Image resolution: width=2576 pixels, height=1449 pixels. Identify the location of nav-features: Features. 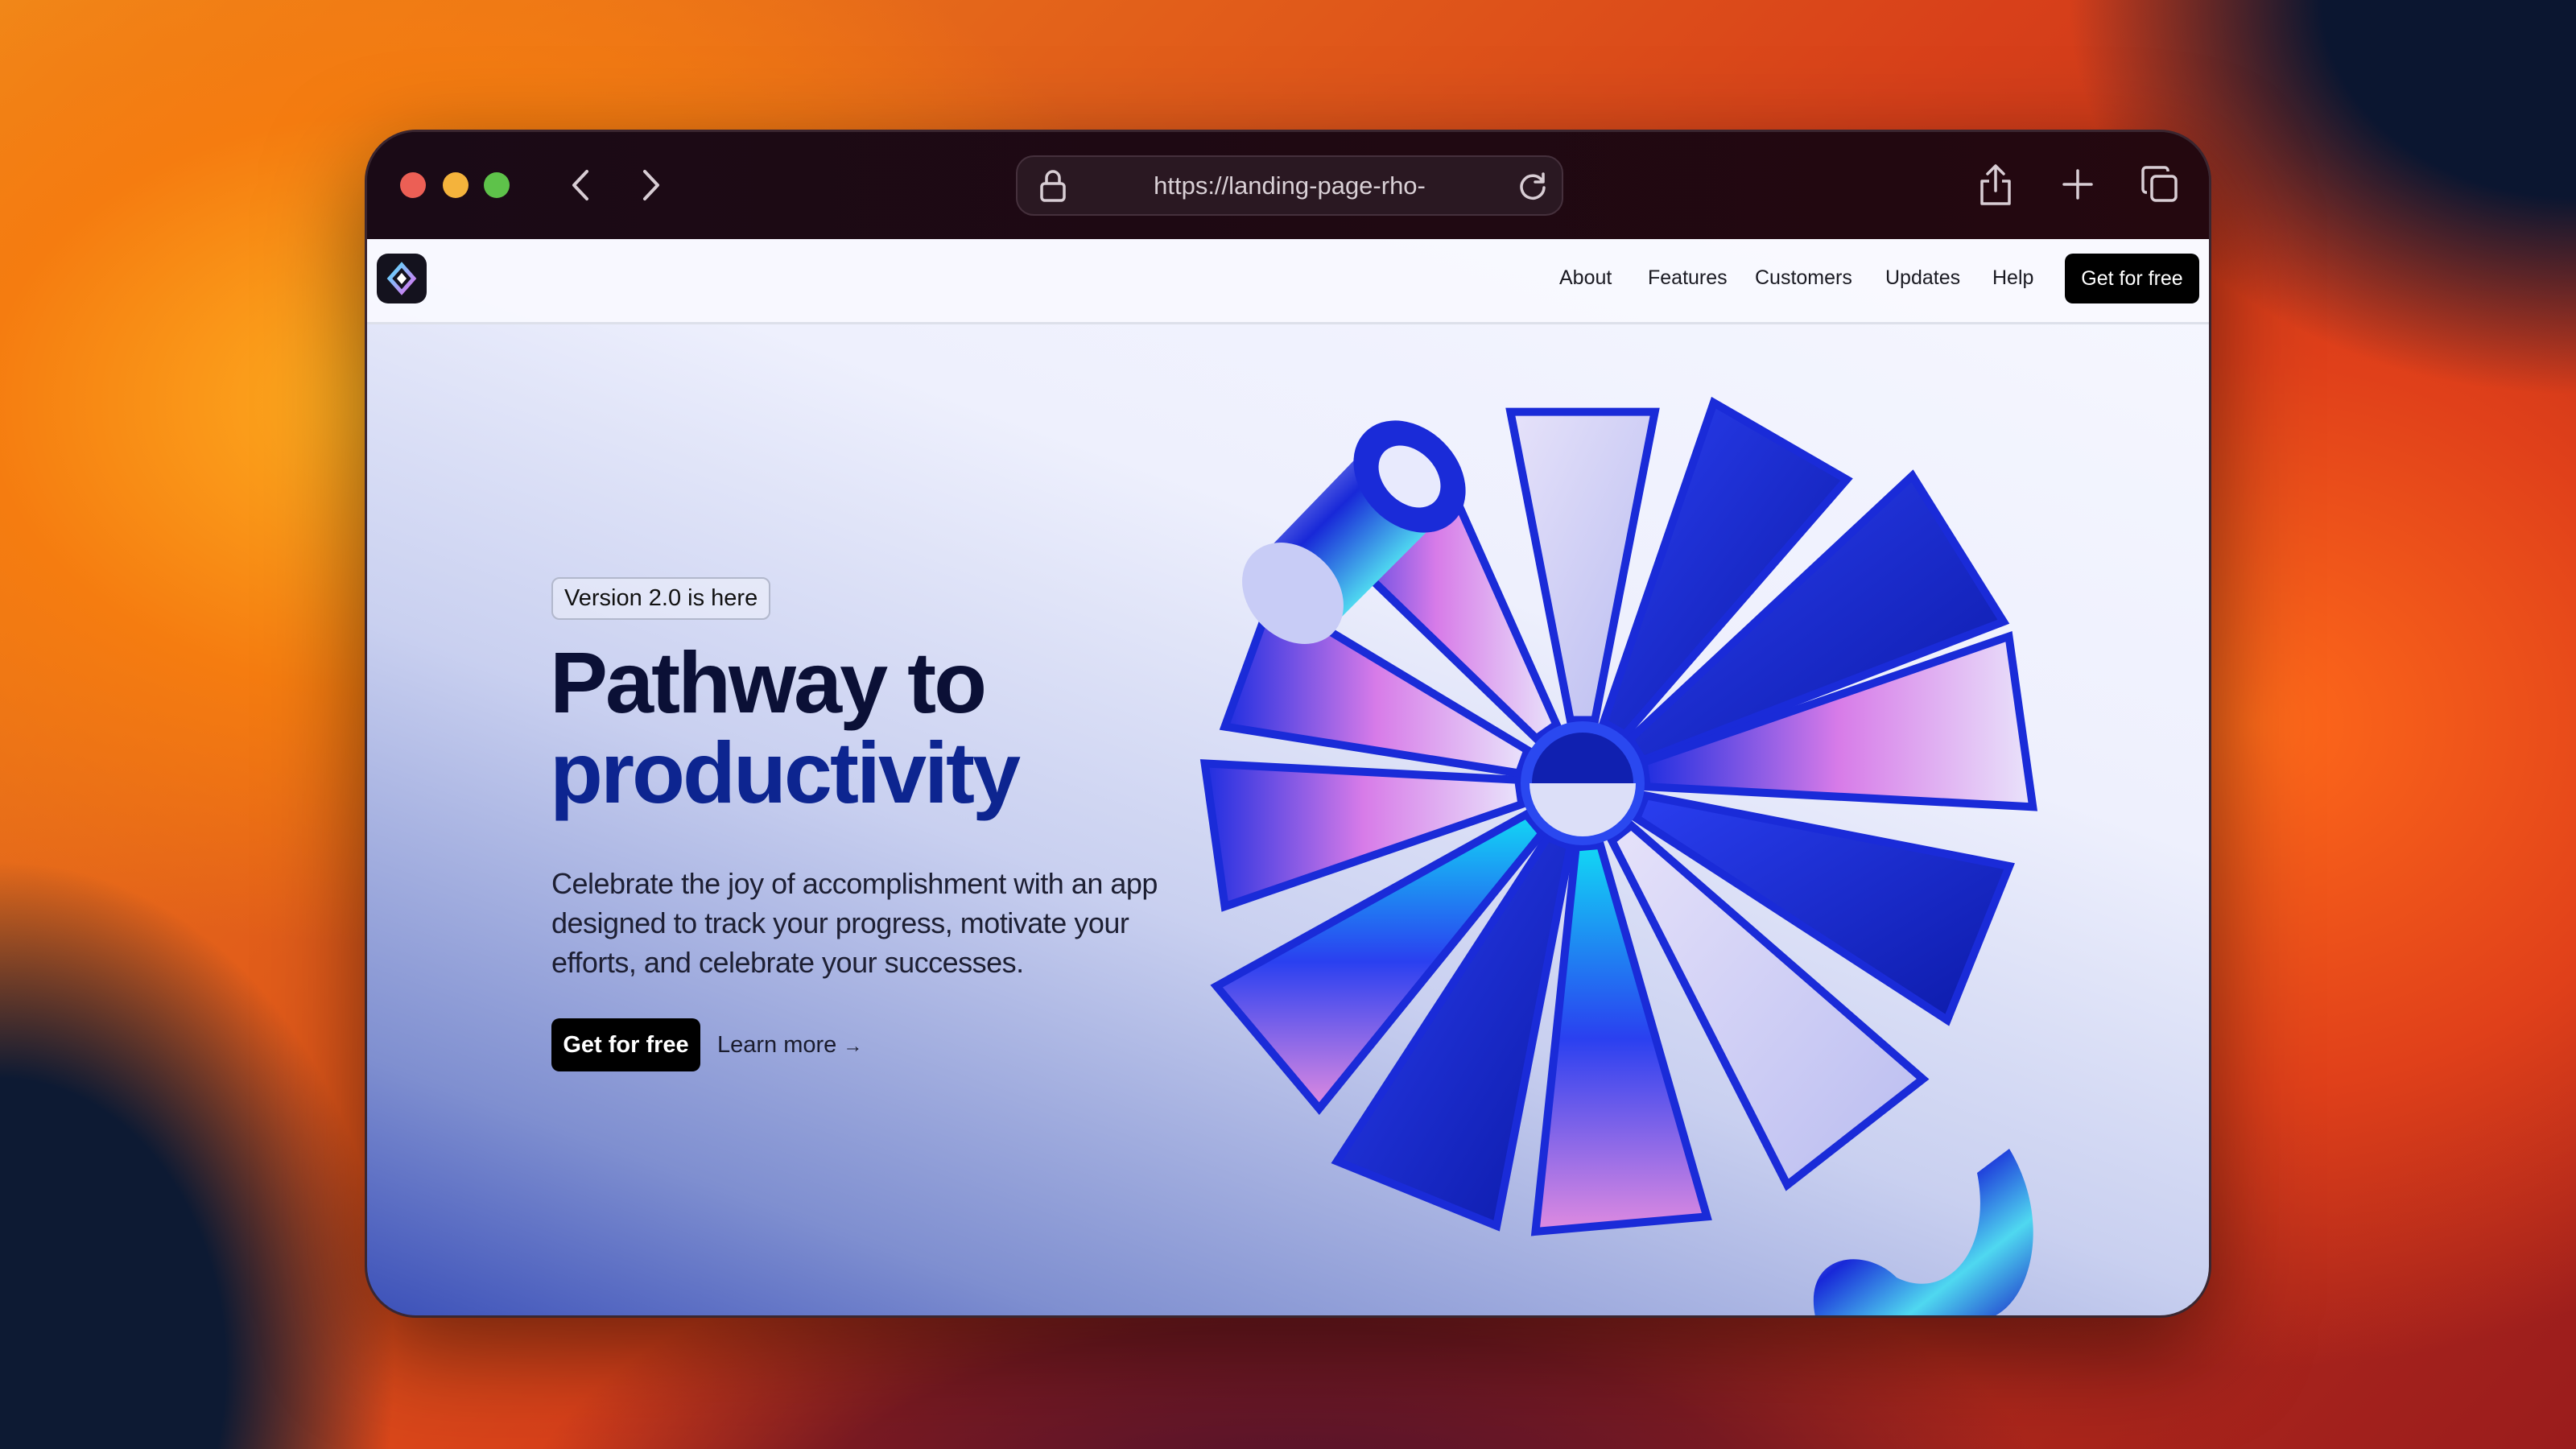
(1688, 278).